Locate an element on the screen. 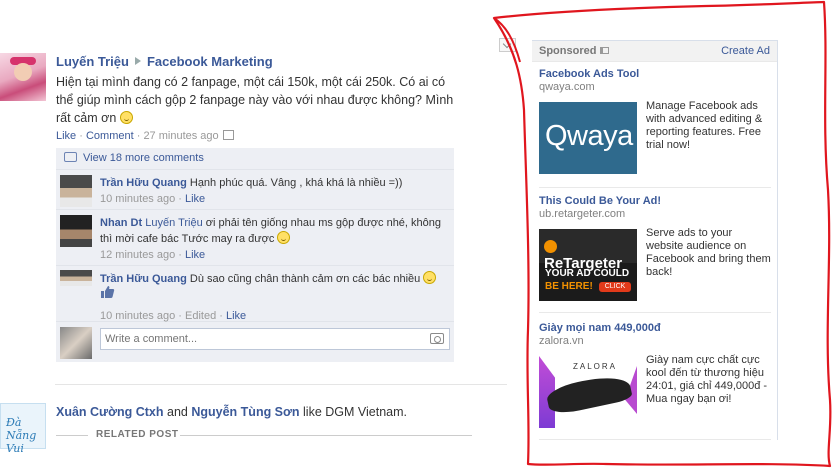  camera-icon is located at coordinates (437, 338).